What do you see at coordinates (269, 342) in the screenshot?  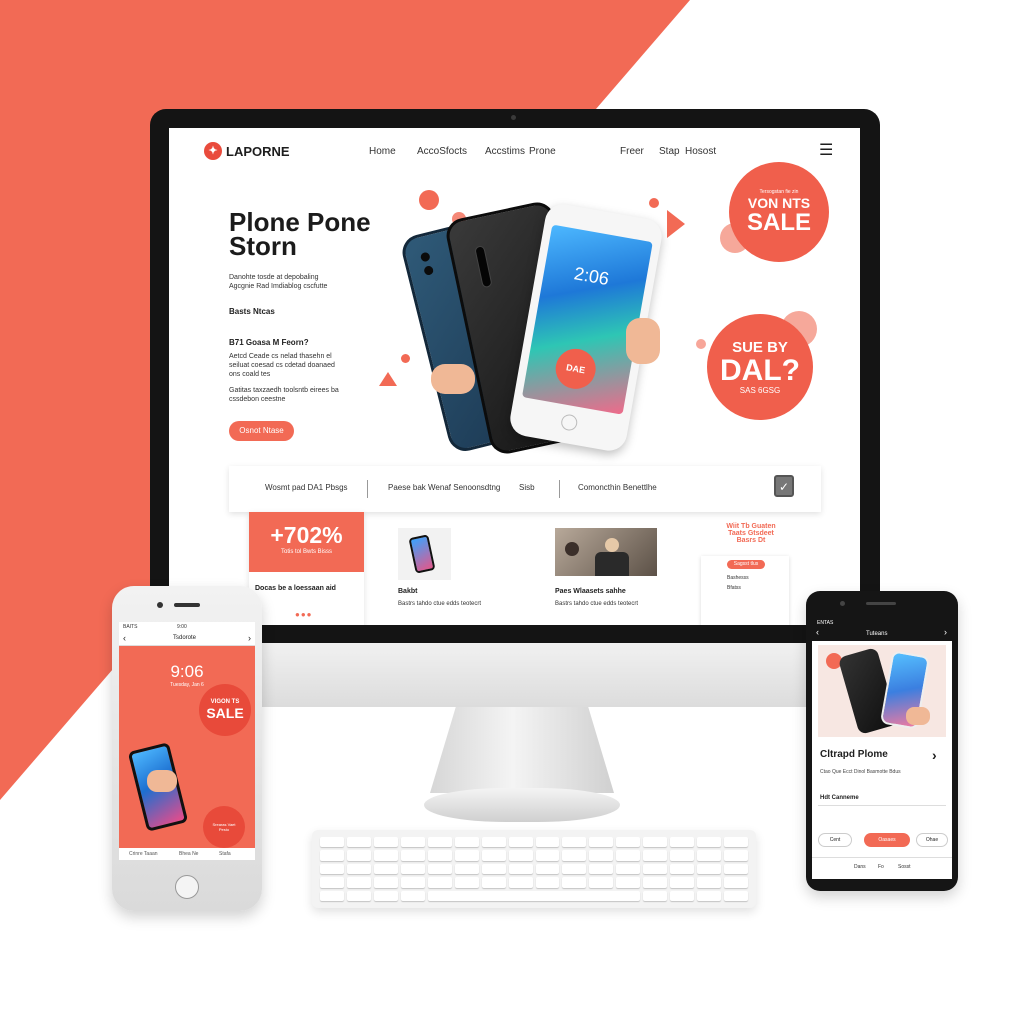 I see `hero-question: B71 Goasa M Feorn?` at bounding box center [269, 342].